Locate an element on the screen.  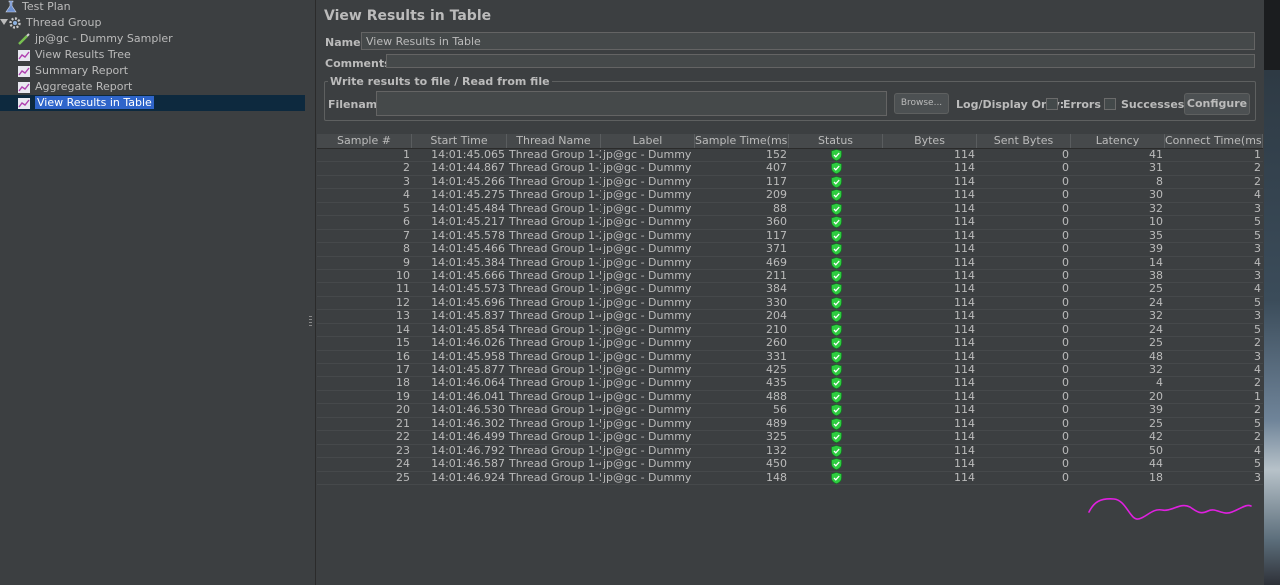
pipette-icon is located at coordinates (24, 39).